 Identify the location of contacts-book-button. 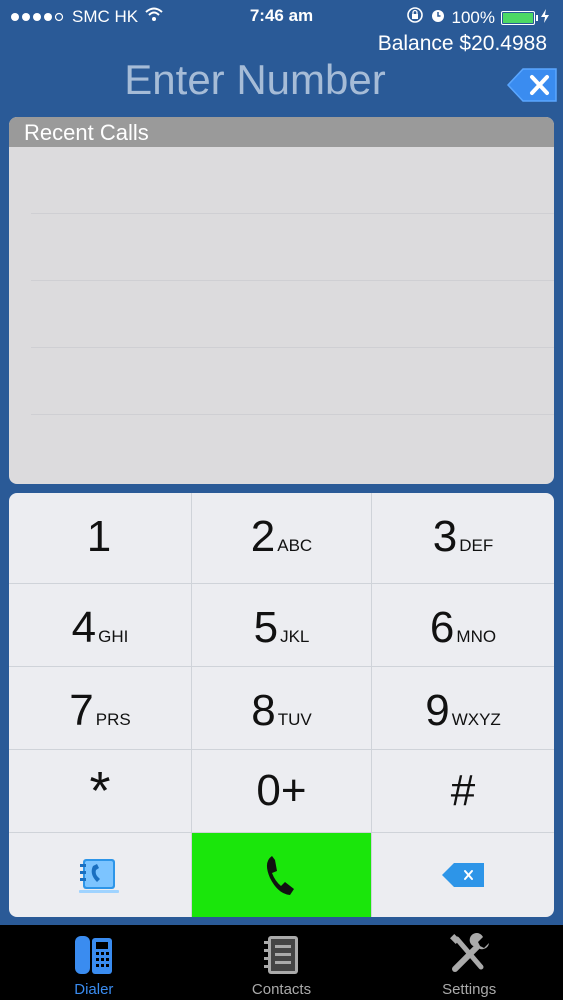
(100, 875).